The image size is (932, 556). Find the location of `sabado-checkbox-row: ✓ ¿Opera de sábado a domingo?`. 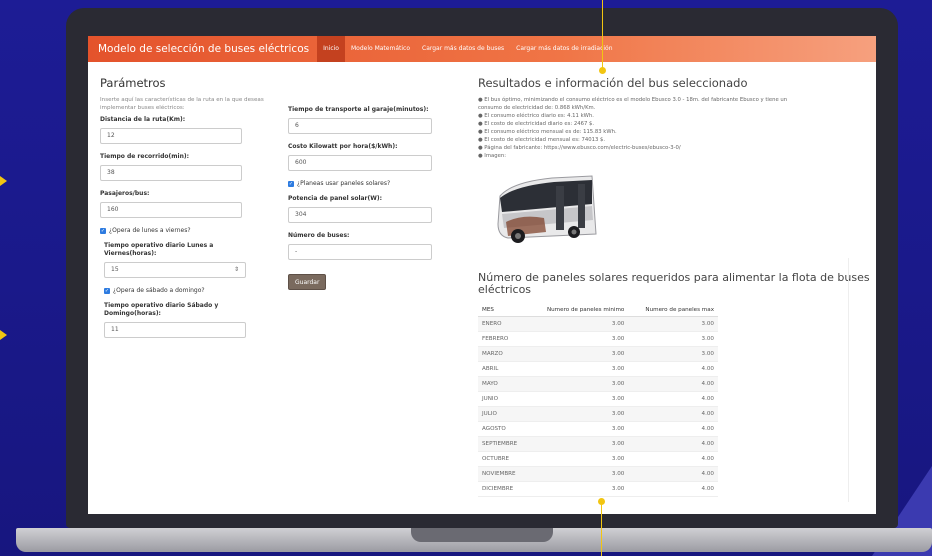

sabado-checkbox-row: ✓ ¿Opera de sábado a domingo? is located at coordinates (192, 290).